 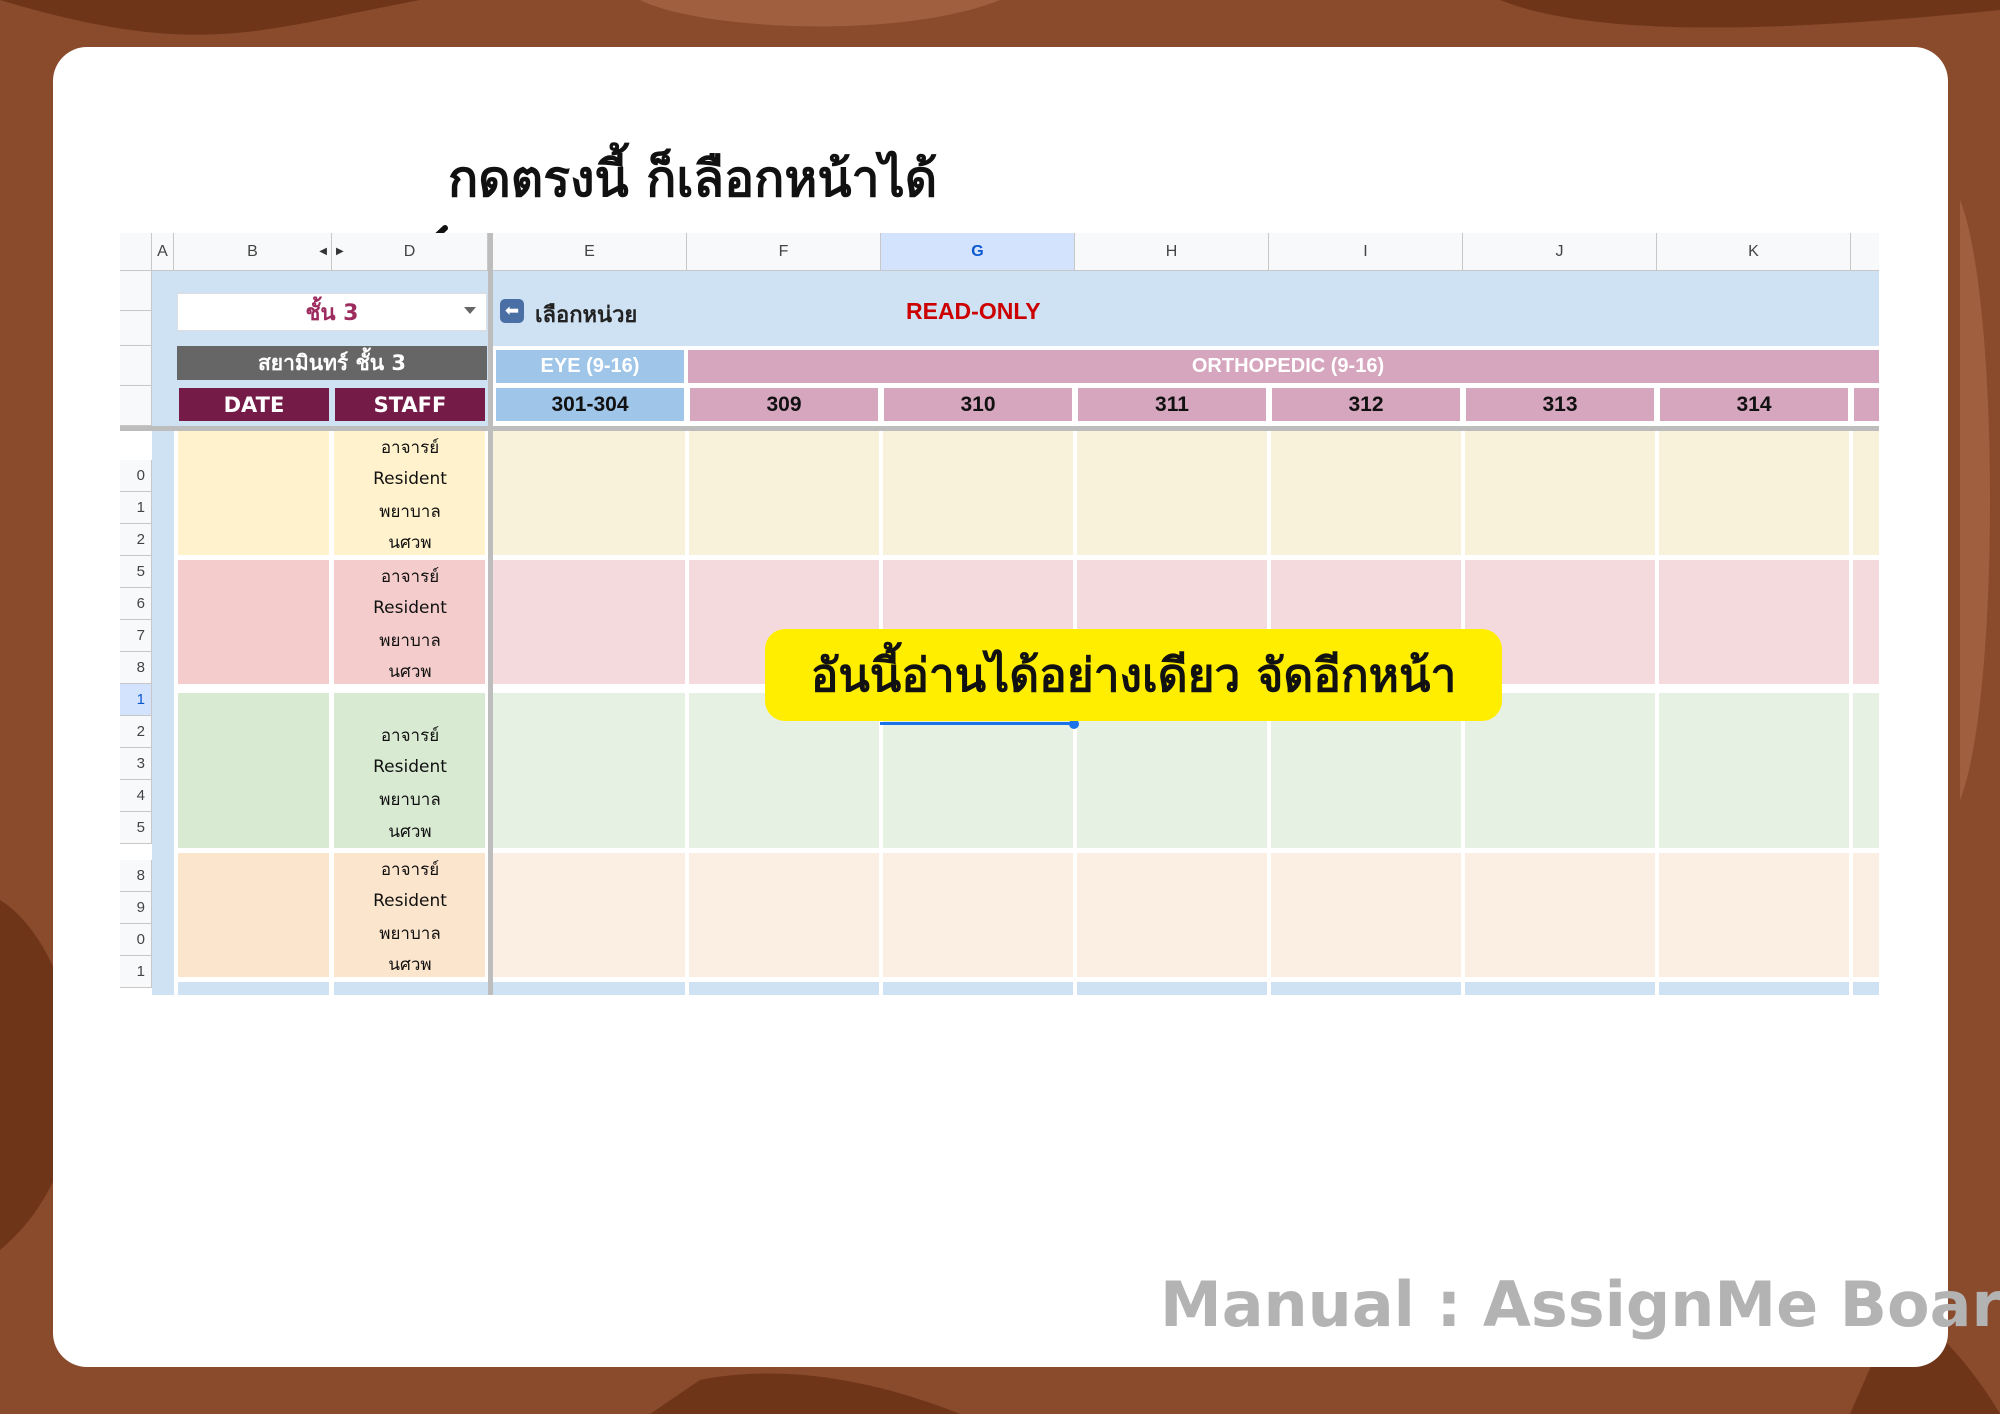 What do you see at coordinates (1865, 252) in the screenshot?
I see `column-header` at bounding box center [1865, 252].